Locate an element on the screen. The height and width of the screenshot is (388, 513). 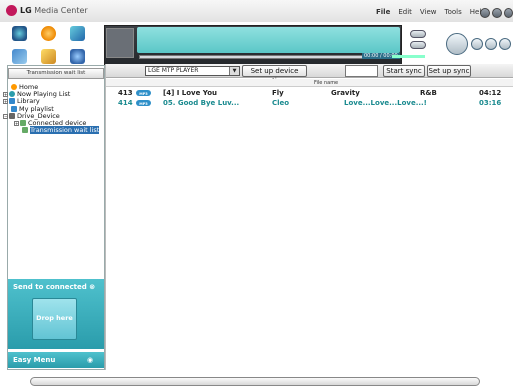
library-icon is located at coordinates (12, 101).